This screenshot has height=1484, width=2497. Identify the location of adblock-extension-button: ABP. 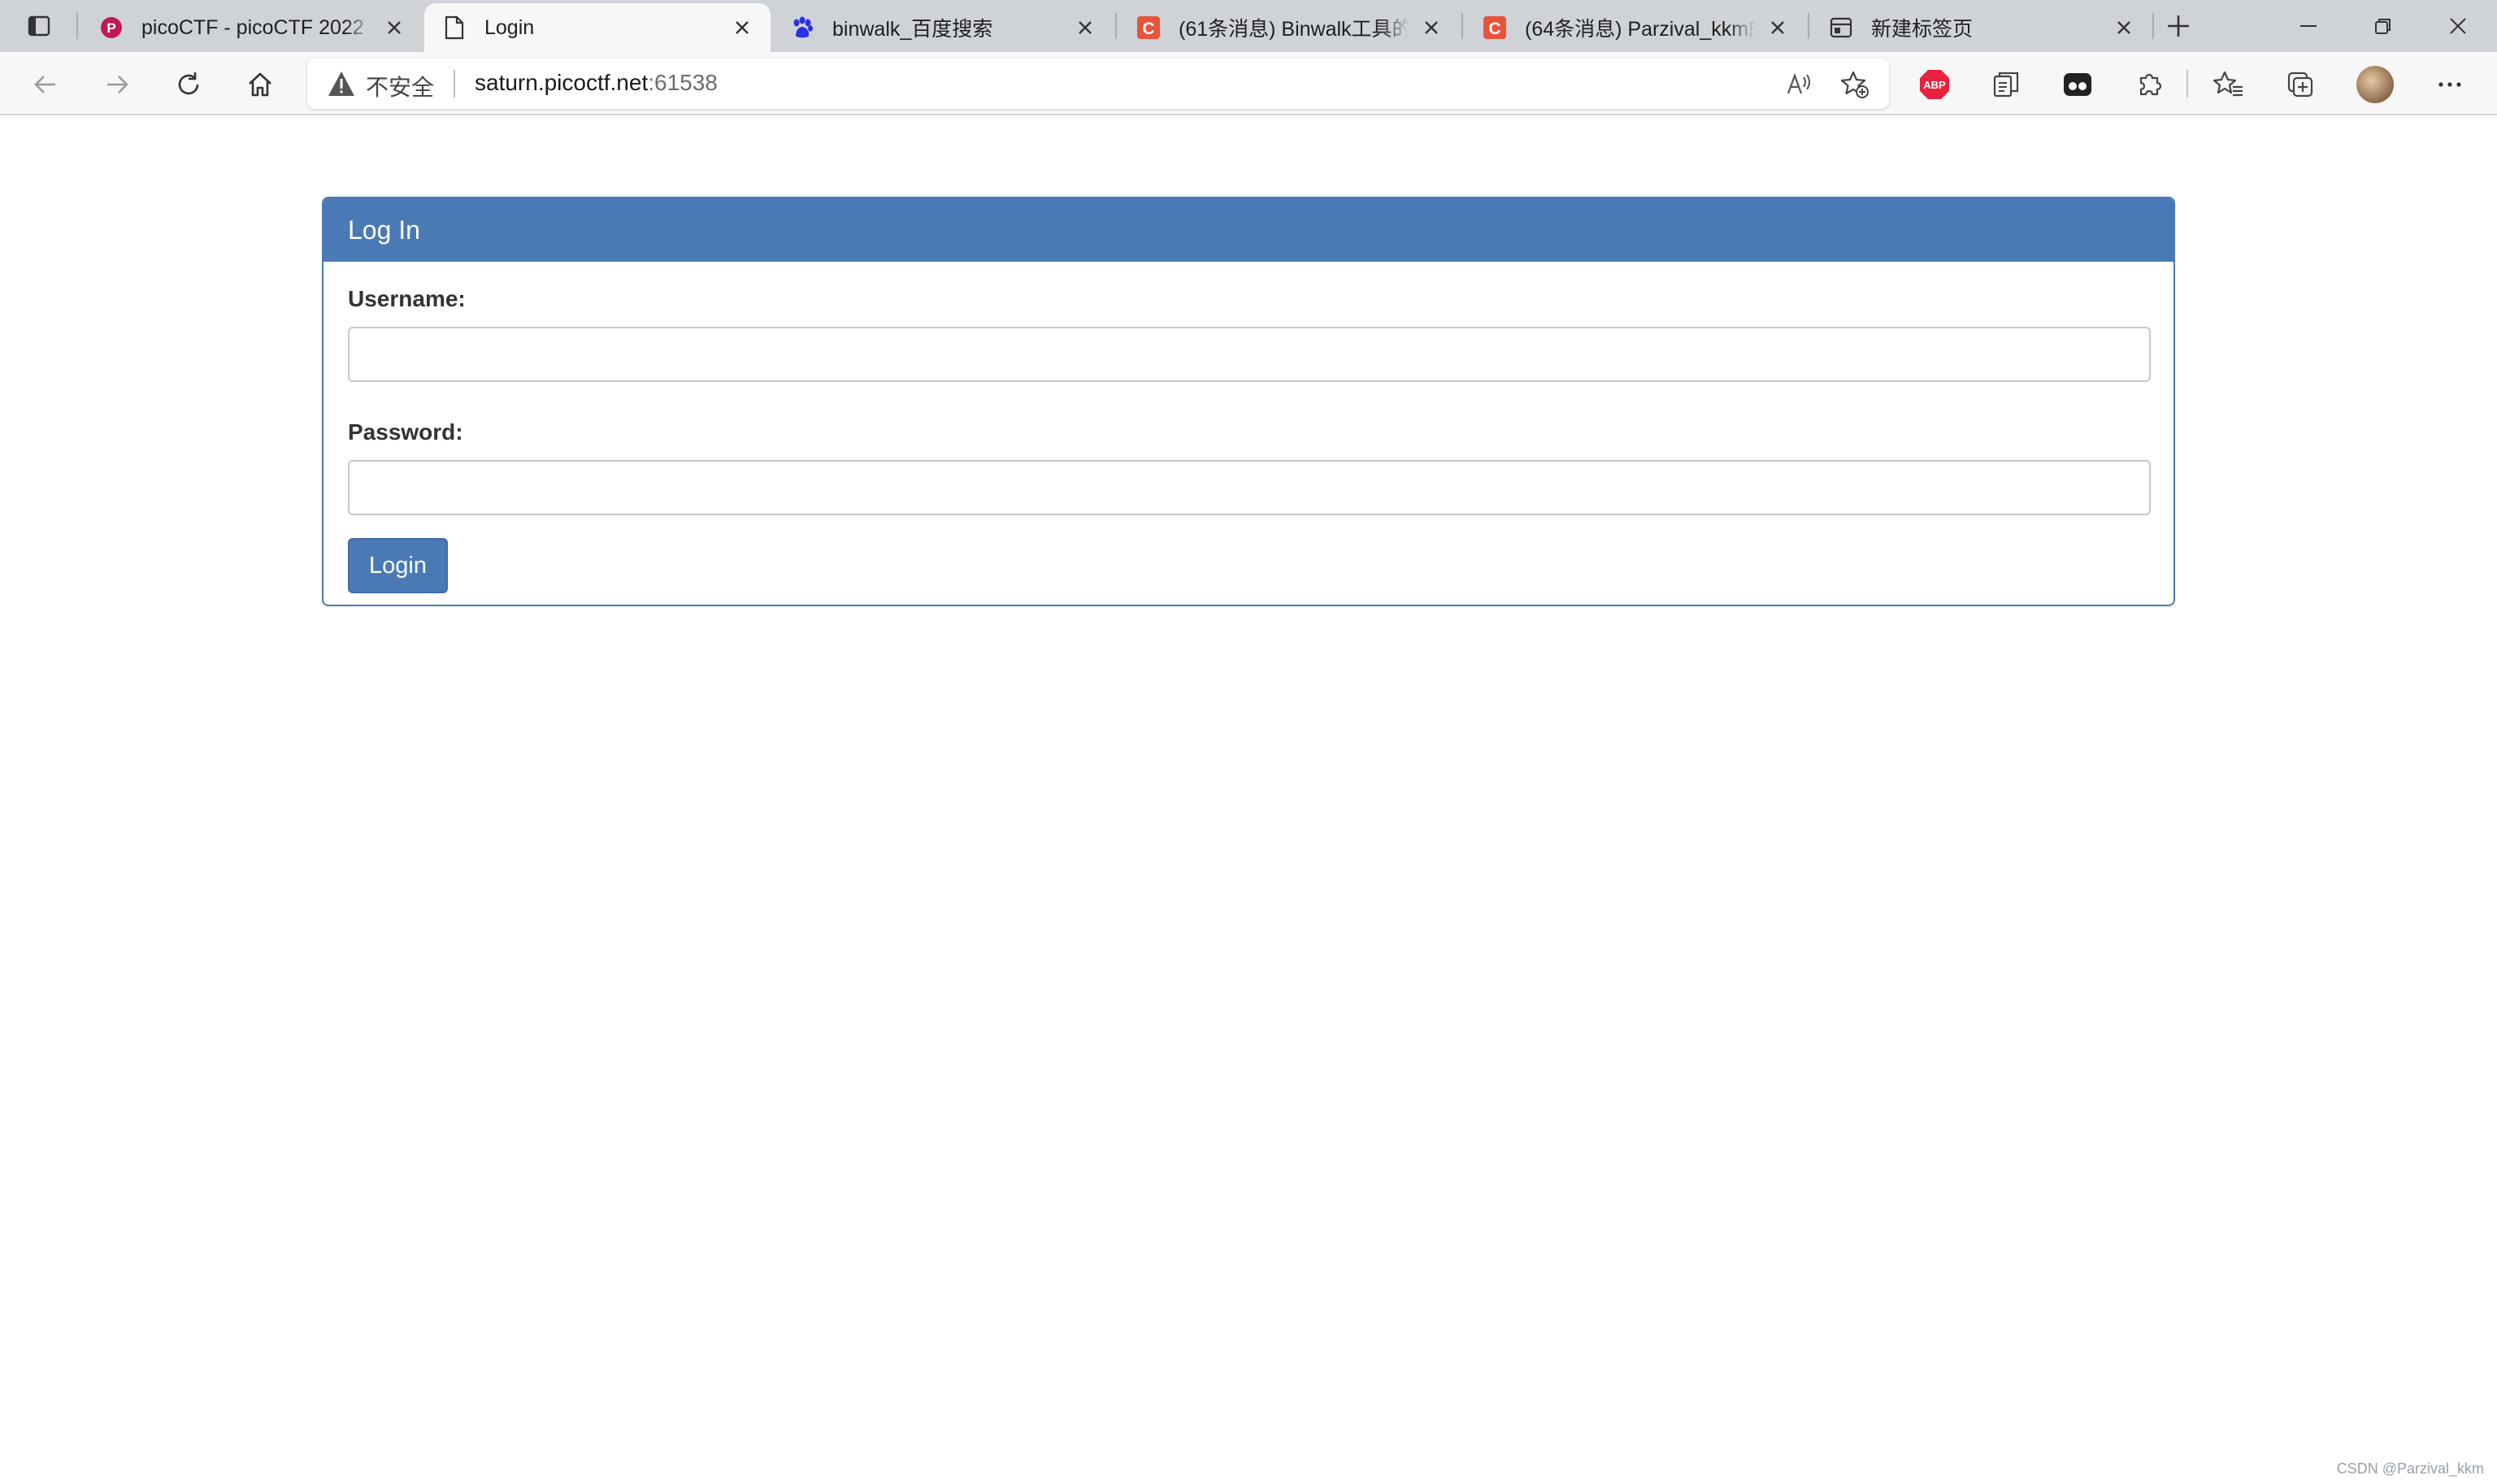
(1935, 84).